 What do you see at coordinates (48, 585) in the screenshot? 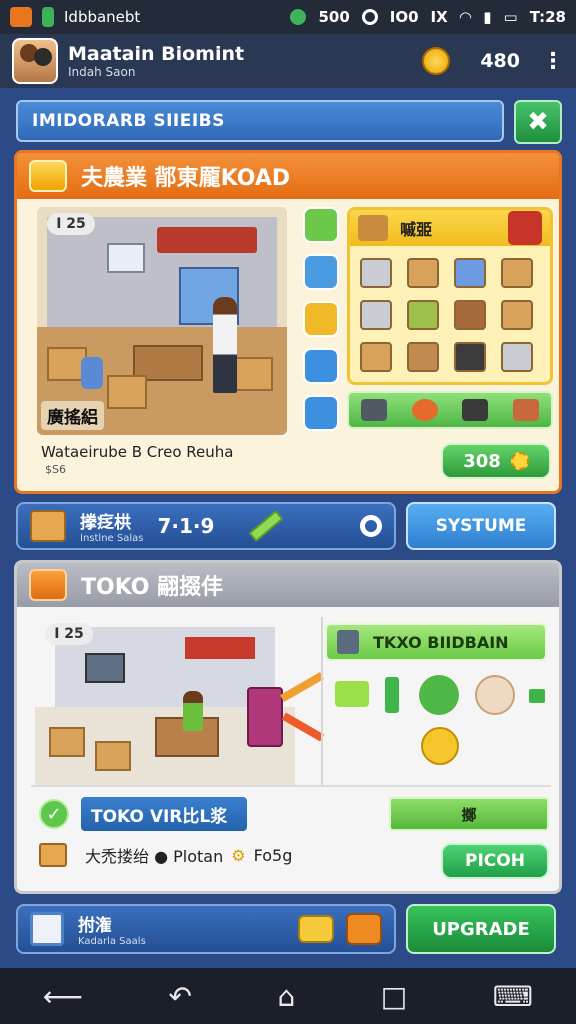
I see `store-badge-icon` at bounding box center [48, 585].